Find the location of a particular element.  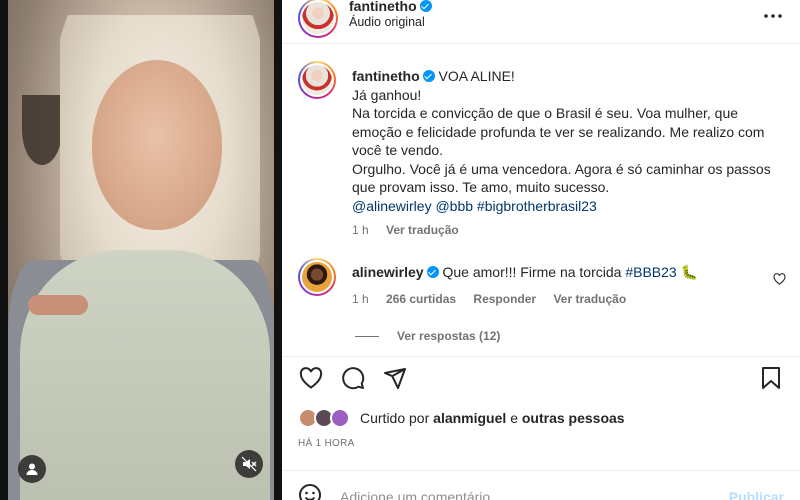

caption-headline: VOA ALINE! is located at coordinates (476, 76).